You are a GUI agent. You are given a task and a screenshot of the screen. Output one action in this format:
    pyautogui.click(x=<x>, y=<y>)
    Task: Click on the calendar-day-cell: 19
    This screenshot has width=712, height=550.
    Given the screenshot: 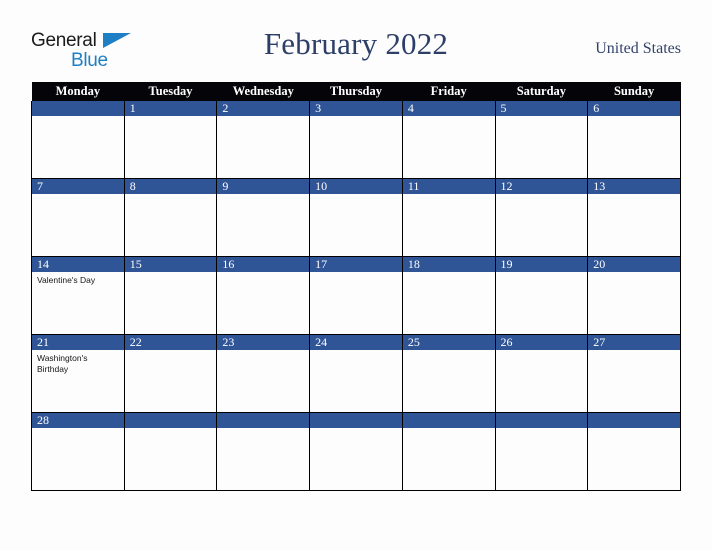 What is the action you would take?
    pyautogui.click(x=541, y=295)
    